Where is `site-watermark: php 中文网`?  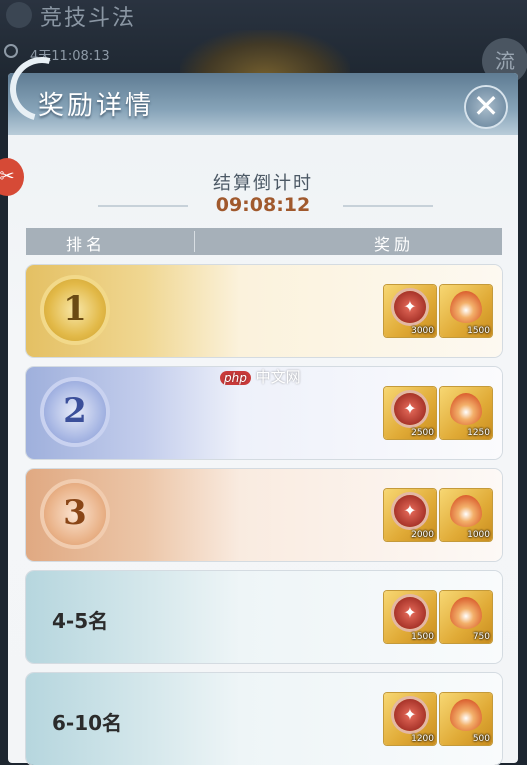 site-watermark: php 中文网 is located at coordinates (260, 376).